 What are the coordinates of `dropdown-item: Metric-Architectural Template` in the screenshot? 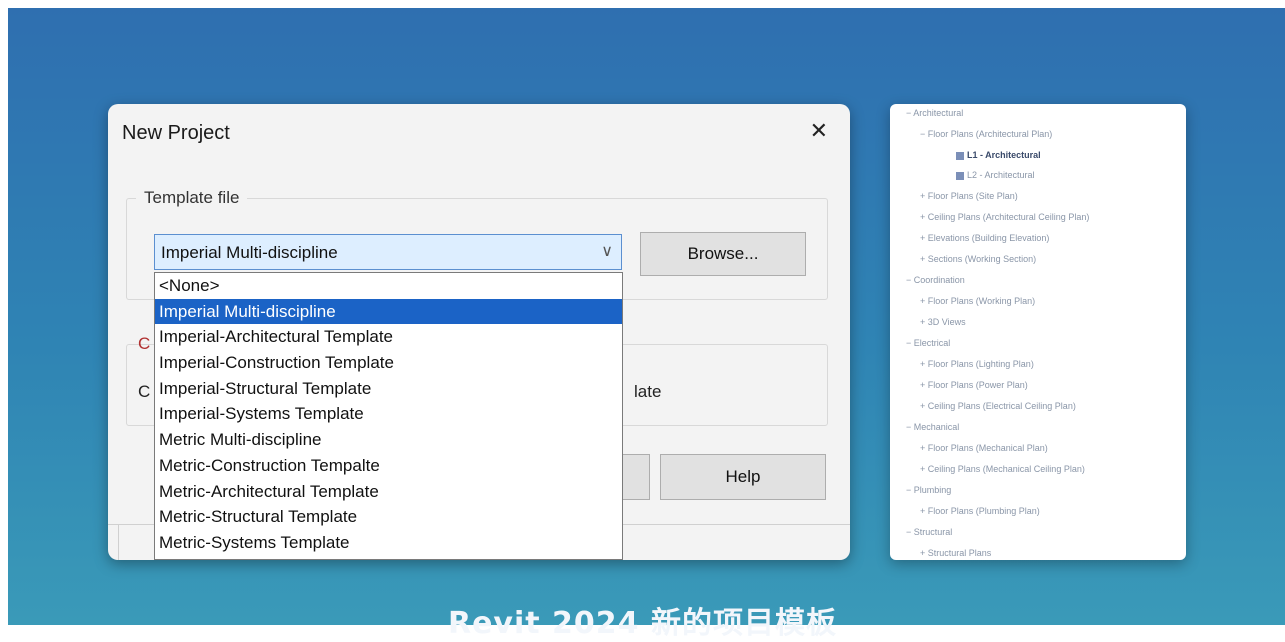 It's located at (388, 492).